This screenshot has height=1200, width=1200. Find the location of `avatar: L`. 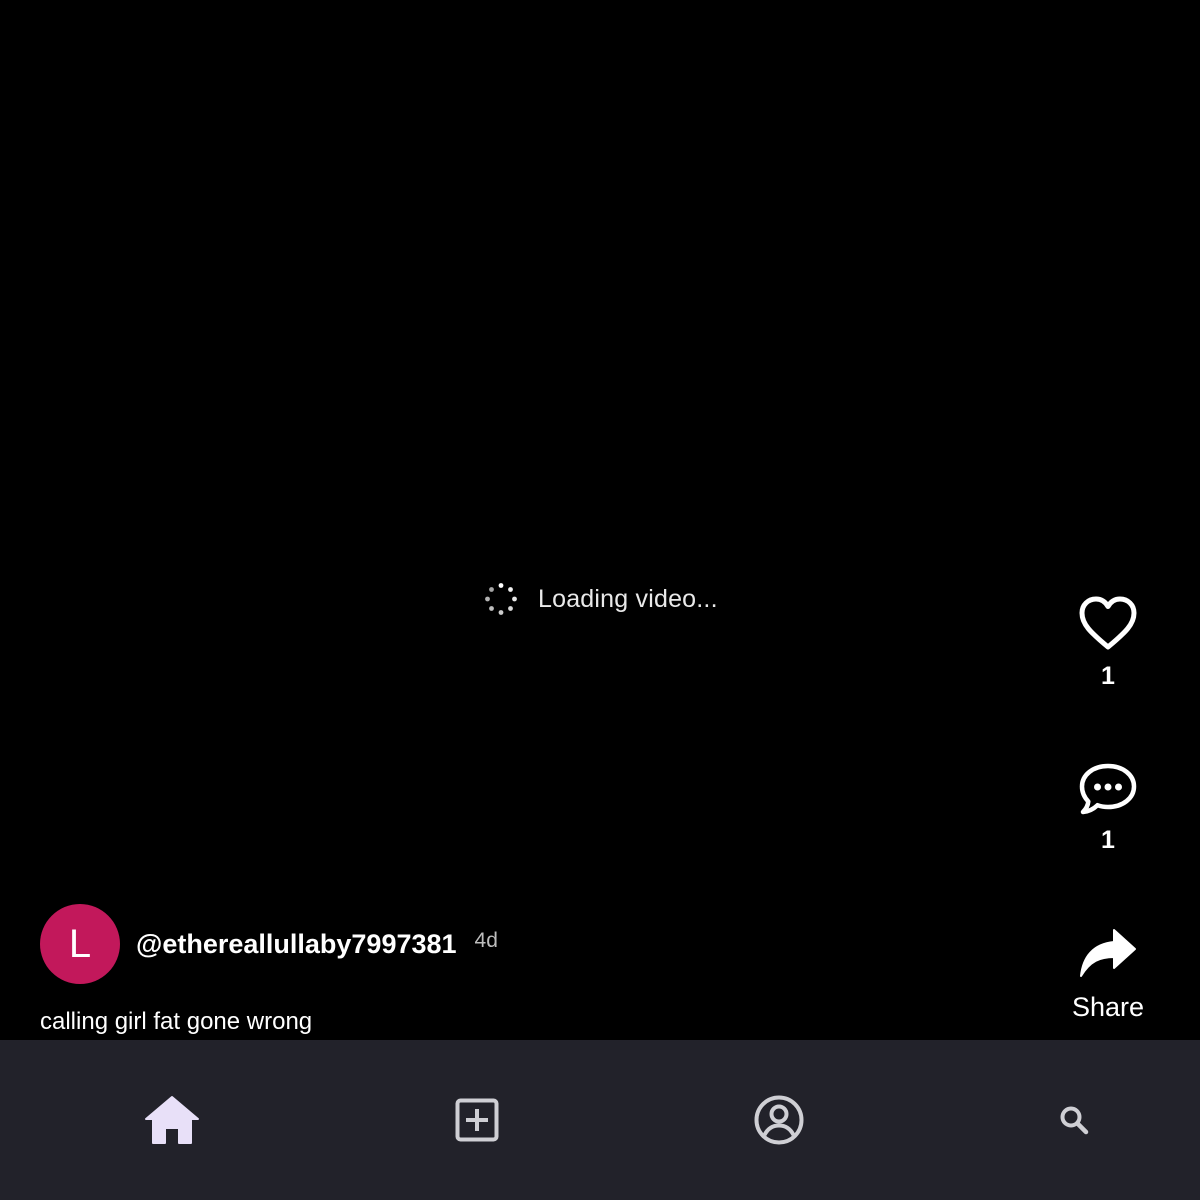

avatar: L is located at coordinates (80, 944).